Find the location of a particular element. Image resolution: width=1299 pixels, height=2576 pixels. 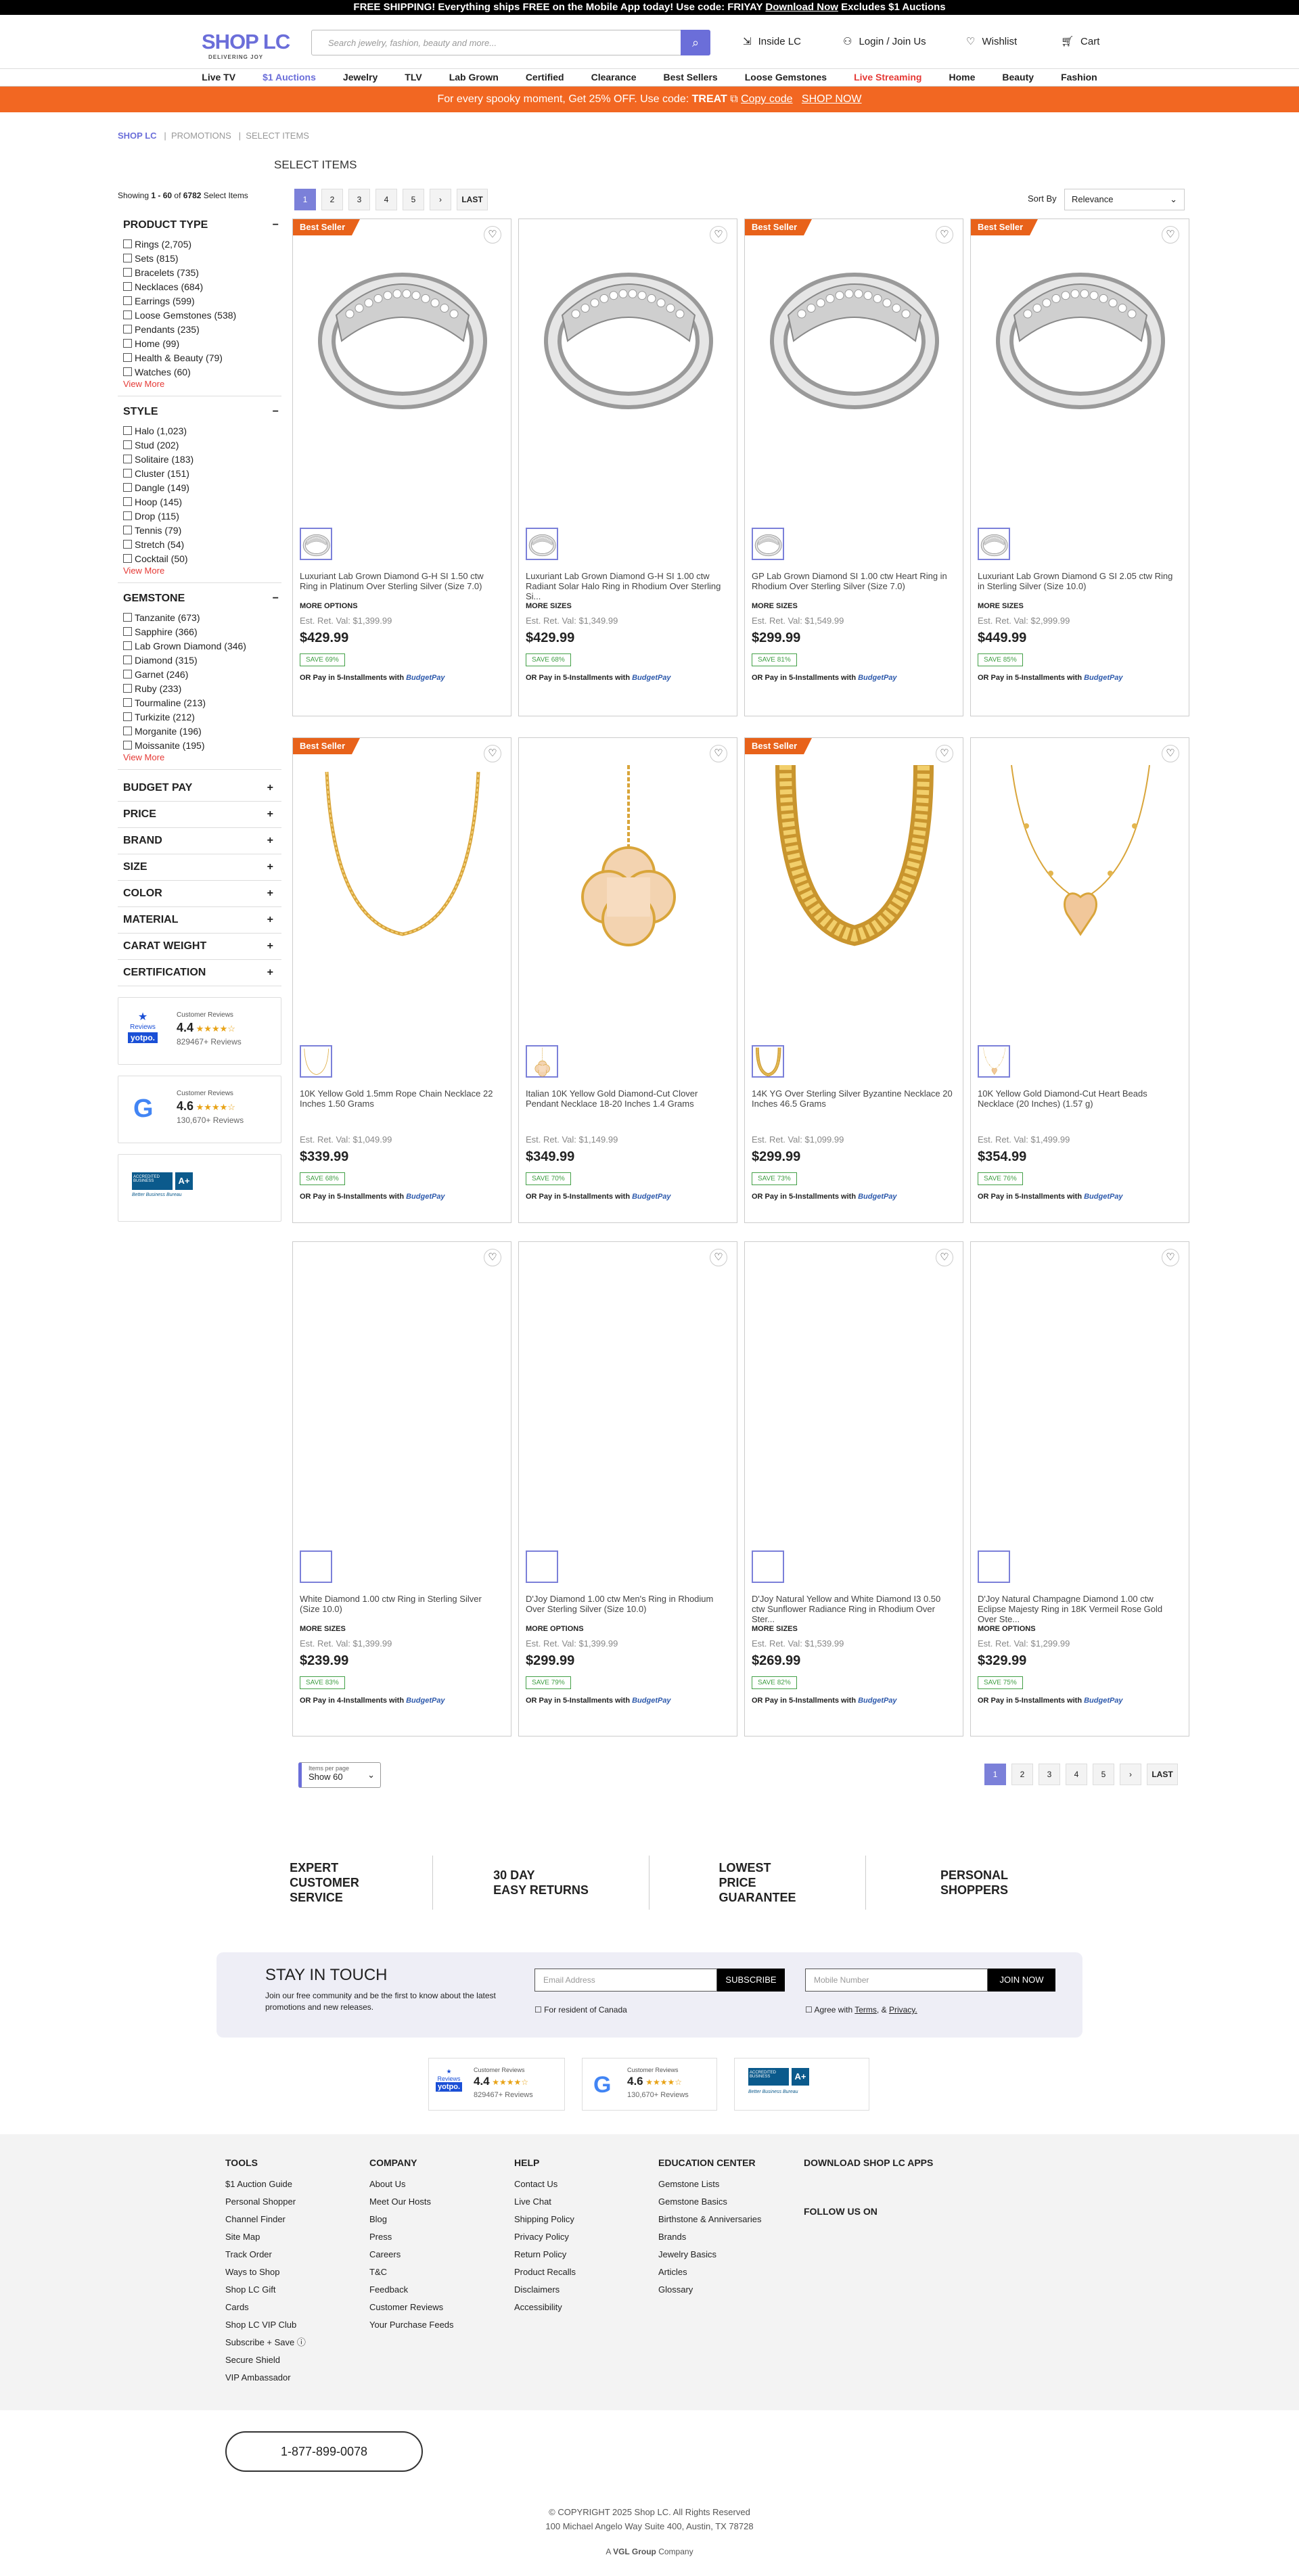

page-button: 4 is located at coordinates (386, 200).